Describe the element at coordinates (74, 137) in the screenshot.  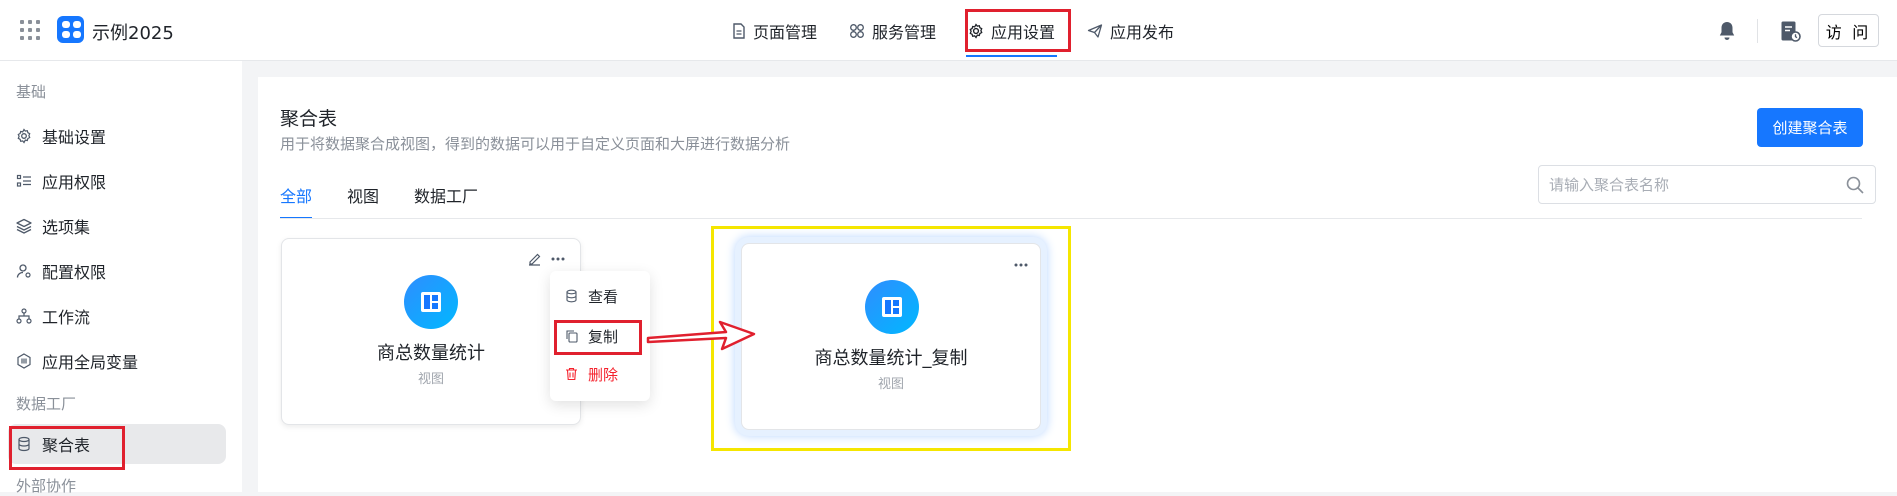
I see `sidebar-item-label: 基础设置` at that location.